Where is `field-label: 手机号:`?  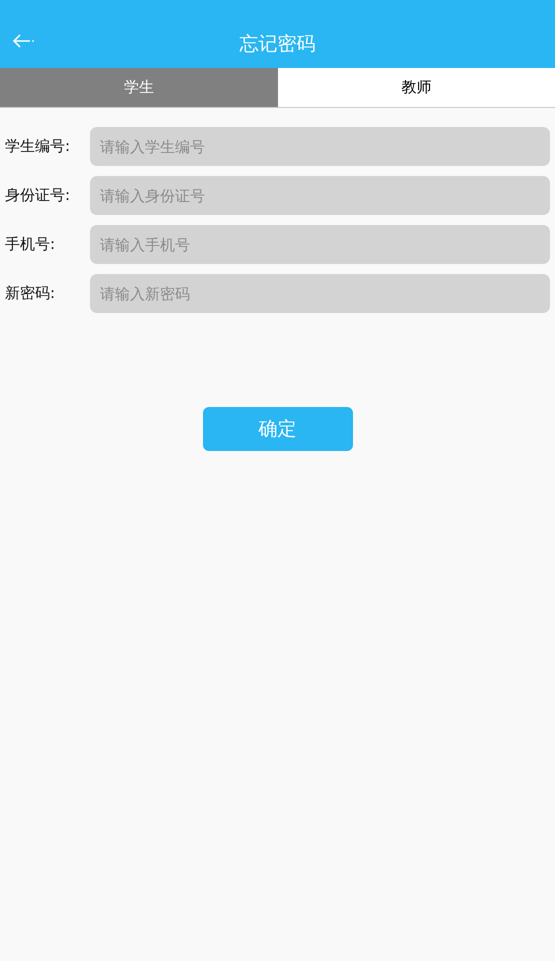
field-label: 手机号: is located at coordinates (30, 244).